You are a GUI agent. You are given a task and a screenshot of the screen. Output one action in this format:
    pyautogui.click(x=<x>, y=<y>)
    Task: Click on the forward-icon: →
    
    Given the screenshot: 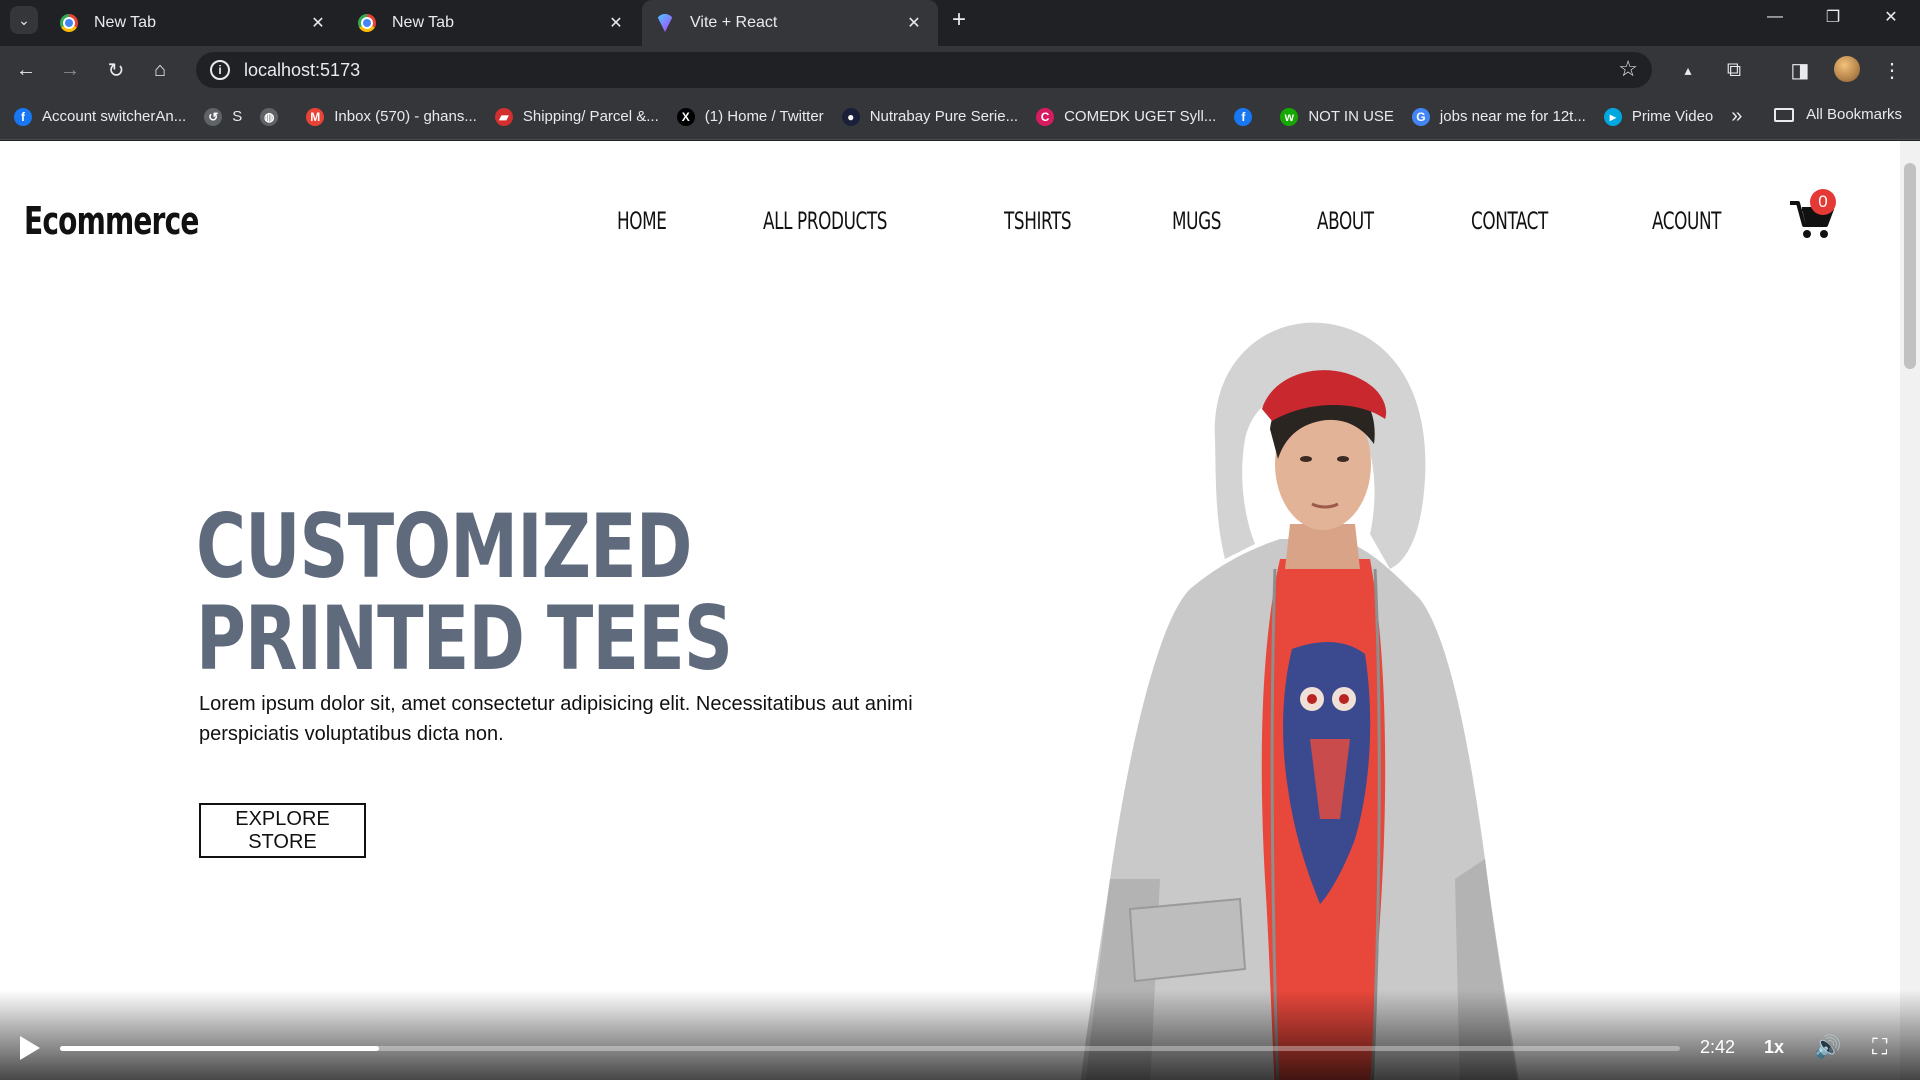 What is the action you would take?
    pyautogui.click(x=70, y=70)
    